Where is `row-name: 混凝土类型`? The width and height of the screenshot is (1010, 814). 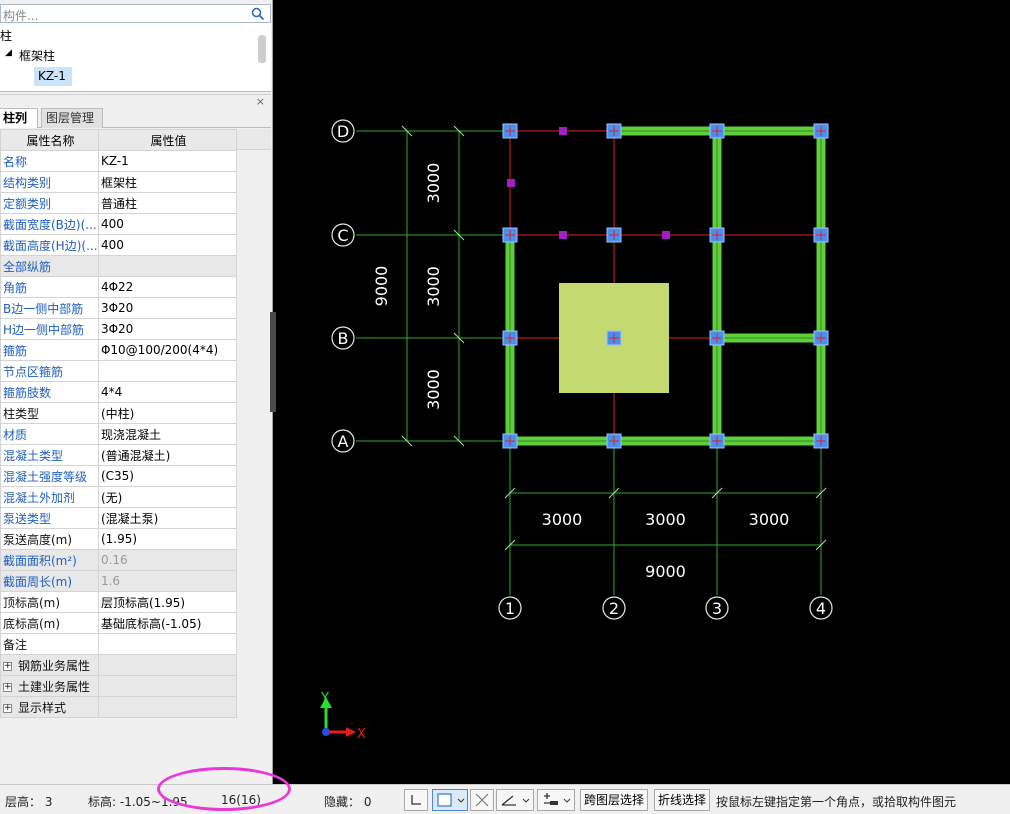
row-name: 混凝土类型 is located at coordinates (49, 455).